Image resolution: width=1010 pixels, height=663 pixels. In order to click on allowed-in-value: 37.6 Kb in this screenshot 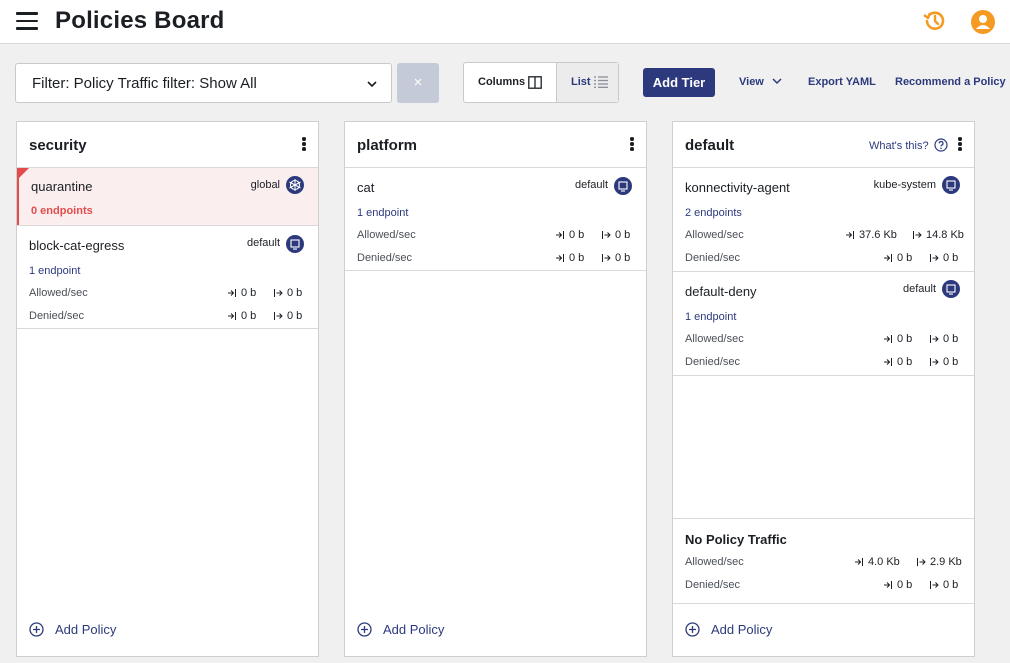, I will do `click(878, 235)`.